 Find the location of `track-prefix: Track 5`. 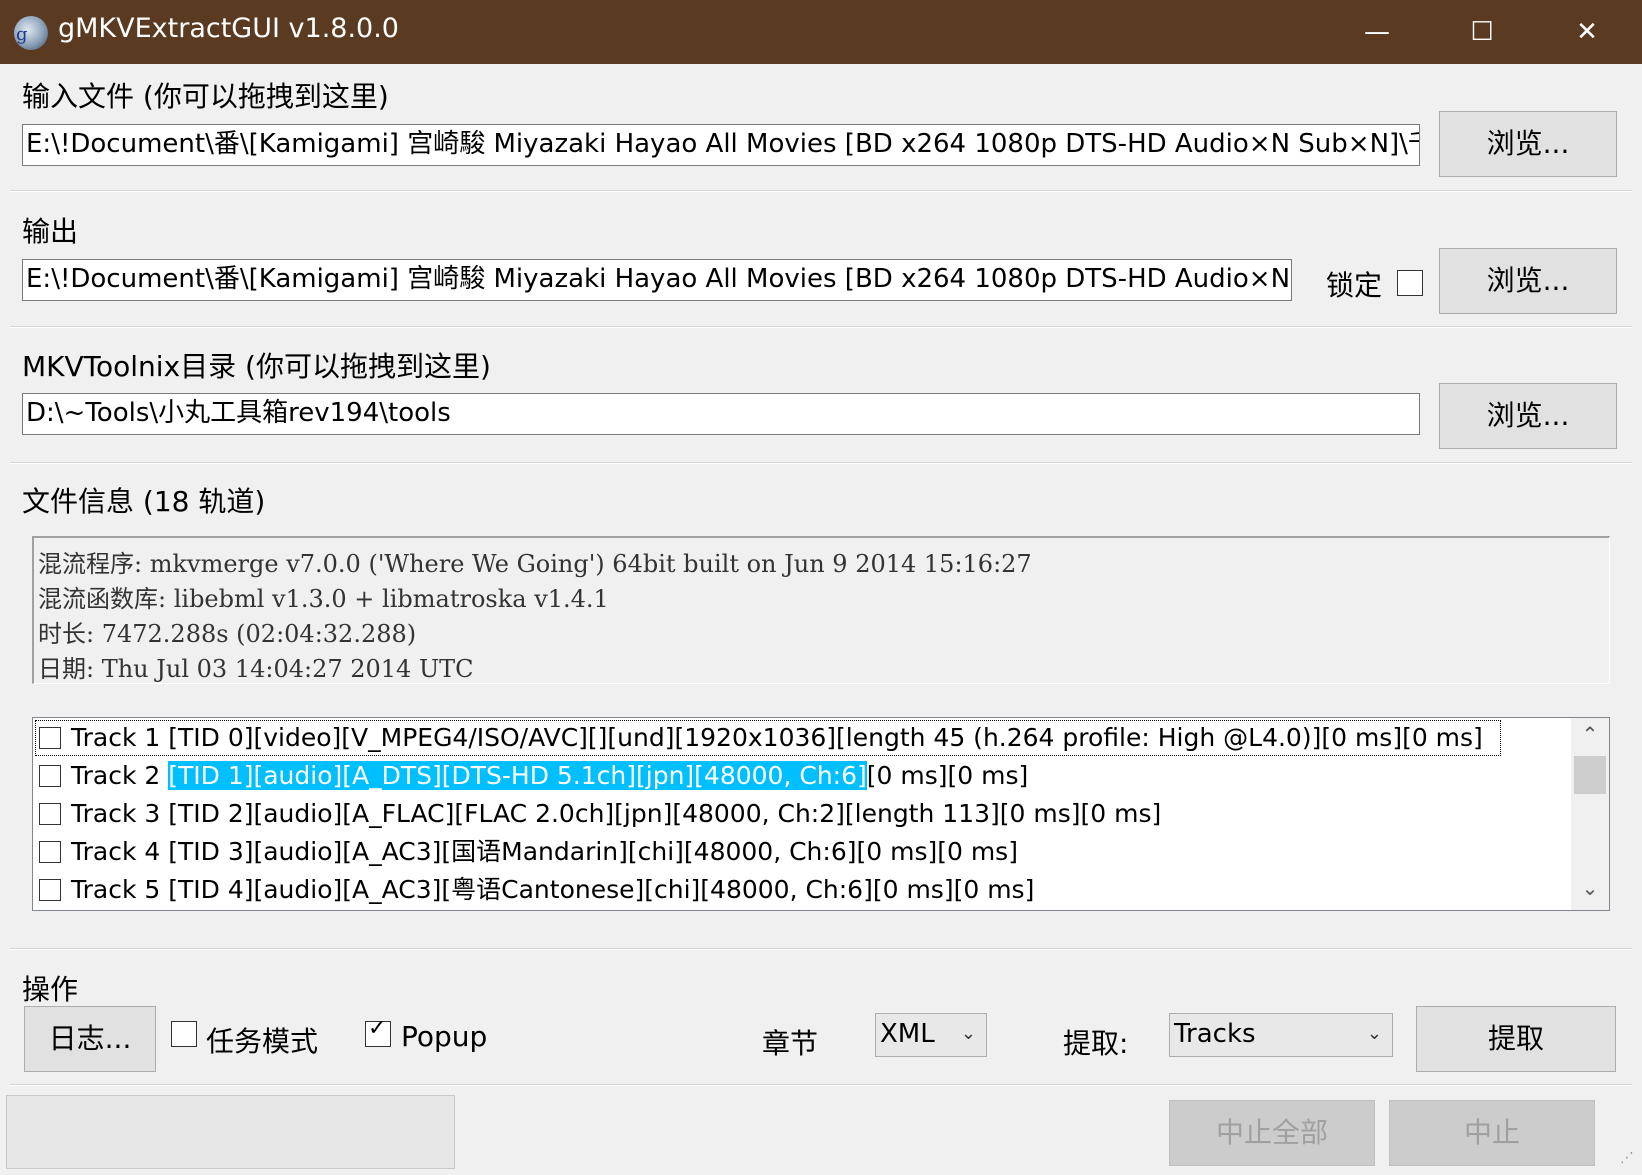

track-prefix: Track 5 is located at coordinates (120, 889).